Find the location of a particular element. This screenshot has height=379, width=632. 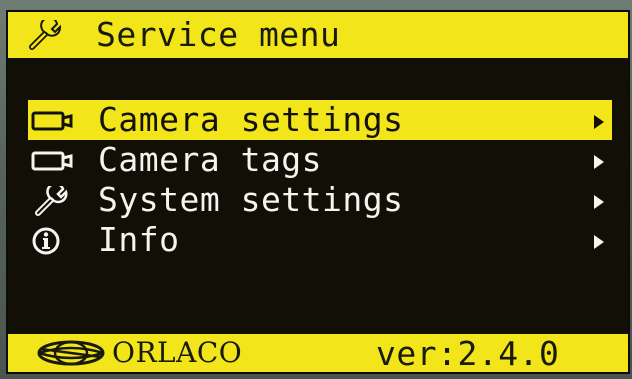

menu-item-camera-settings: Camera settings is located at coordinates (320, 120).